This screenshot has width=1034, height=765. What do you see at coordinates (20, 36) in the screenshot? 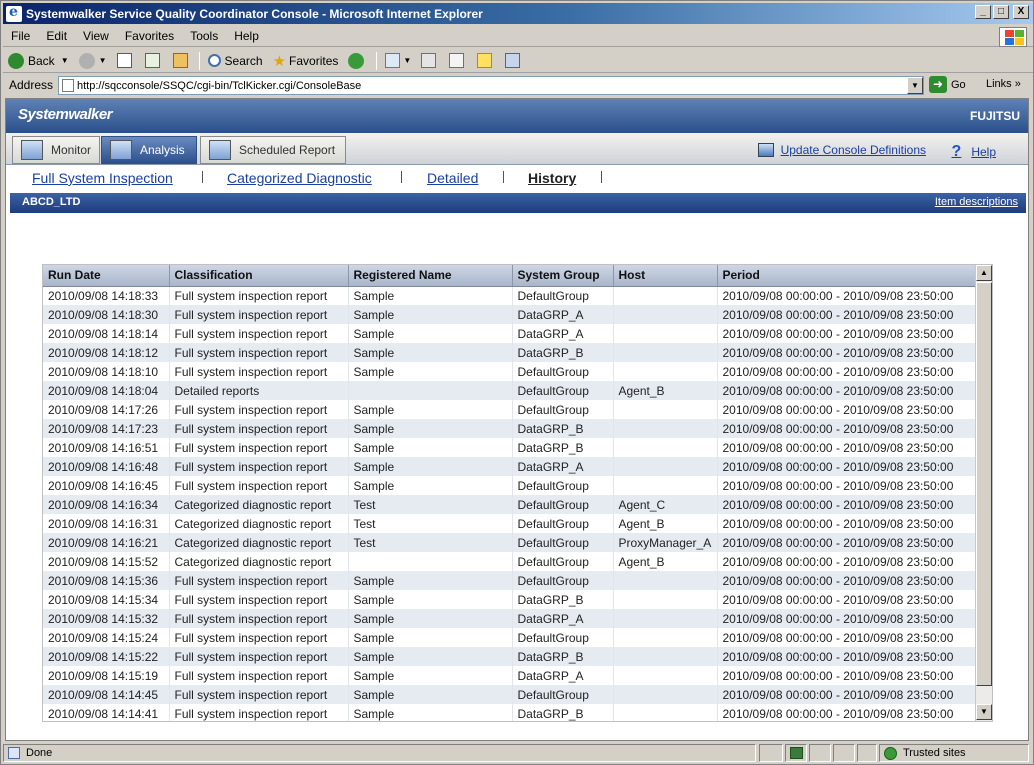
I see `menu-file: File` at bounding box center [20, 36].